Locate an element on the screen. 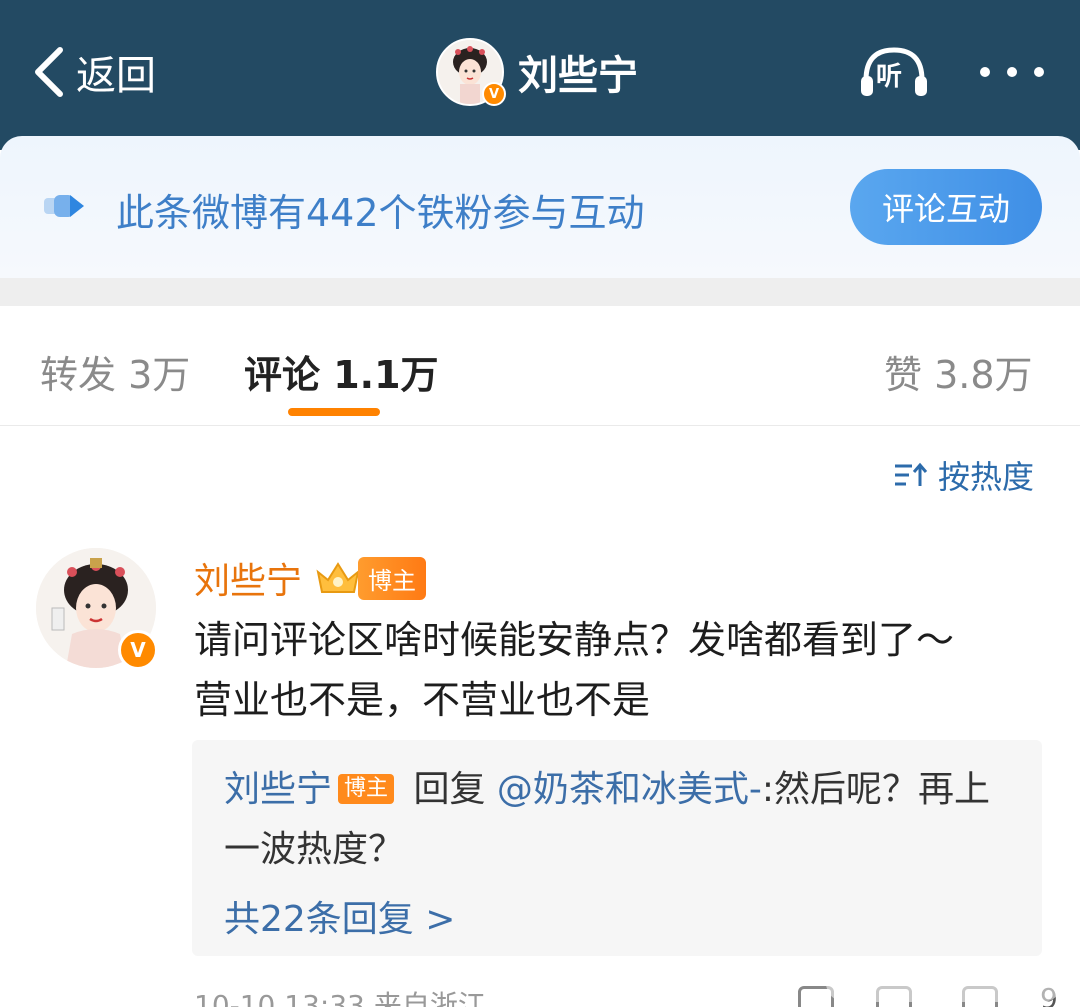  sort-by-heat-button: 按热度 is located at coordinates (963, 475).